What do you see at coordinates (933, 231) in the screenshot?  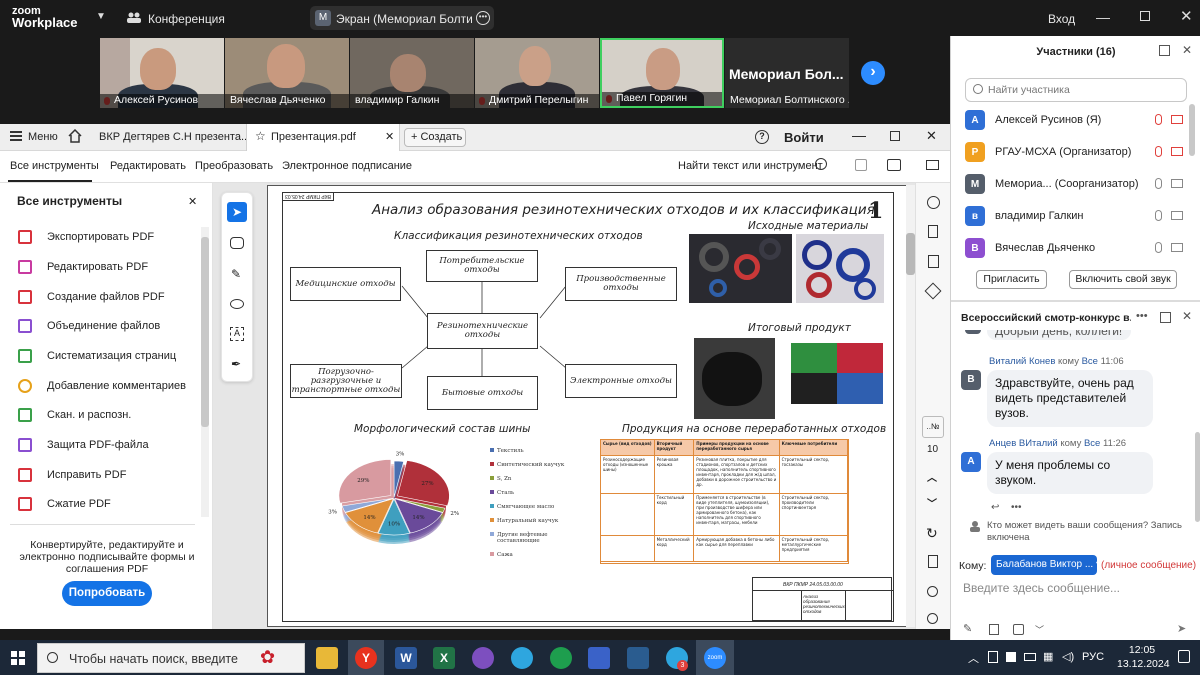 I see `bookmark-icon` at bounding box center [933, 231].